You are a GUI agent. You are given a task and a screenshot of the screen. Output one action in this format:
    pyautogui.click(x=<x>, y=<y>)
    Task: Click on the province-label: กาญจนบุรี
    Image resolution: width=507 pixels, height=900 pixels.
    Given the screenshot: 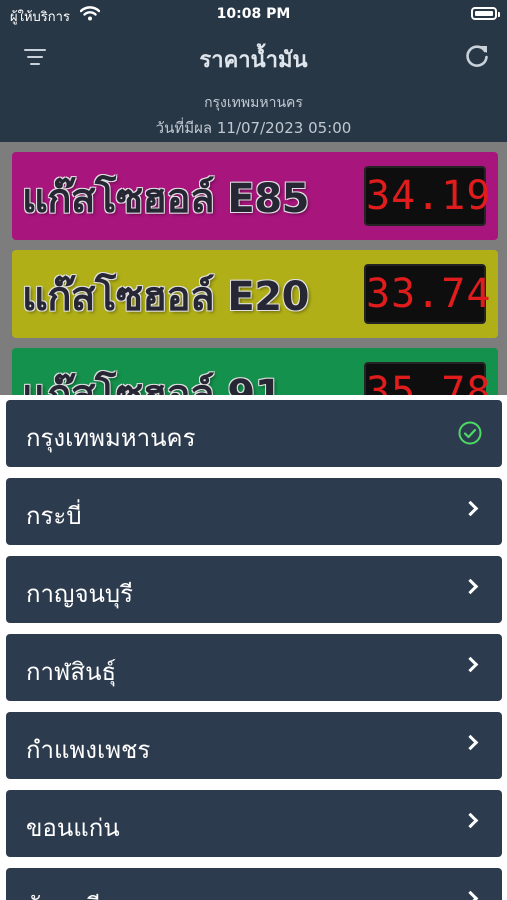 What is the action you would take?
    pyautogui.click(x=80, y=594)
    